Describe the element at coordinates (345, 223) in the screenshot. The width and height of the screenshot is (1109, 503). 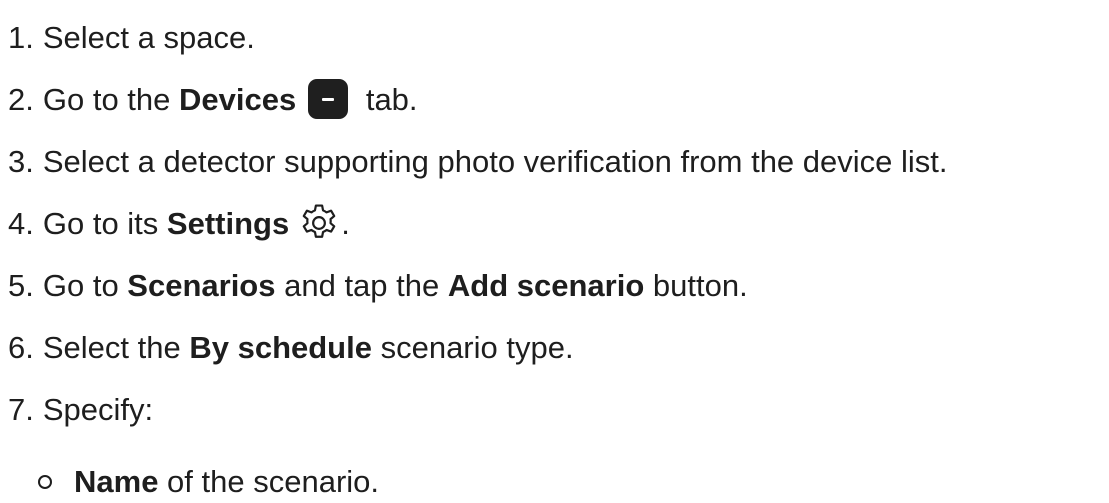
I see `step-text-end: .` at that location.